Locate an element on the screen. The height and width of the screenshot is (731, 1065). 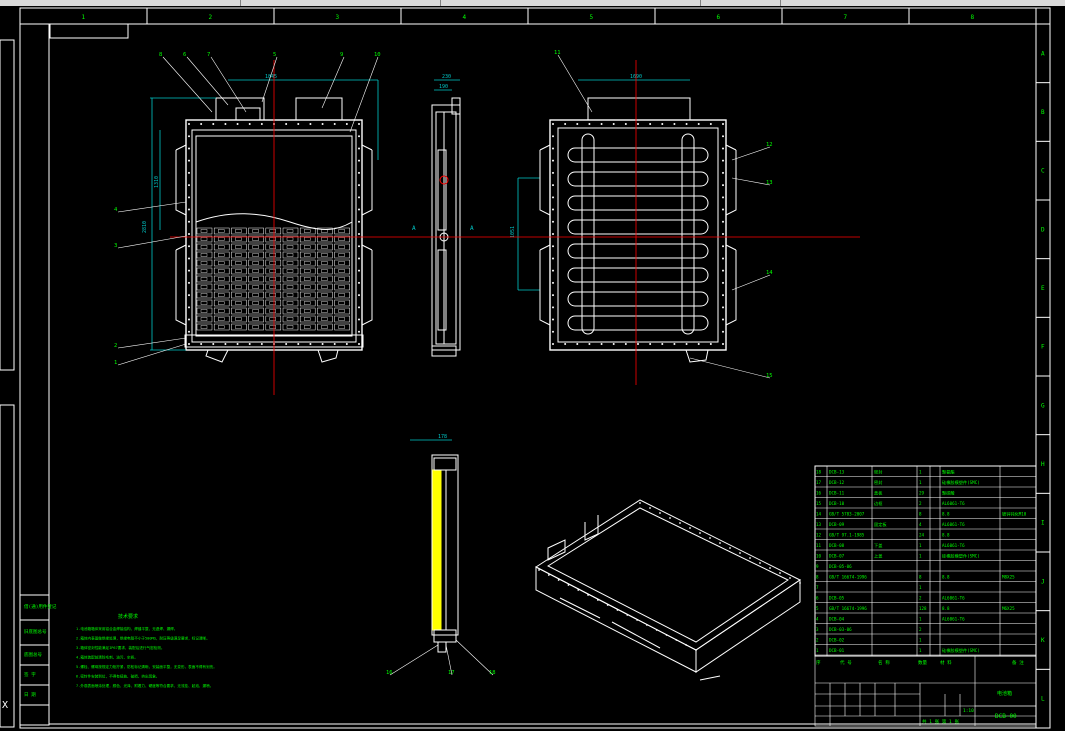
grid-row-label: K is located at coordinates (1043, 640).